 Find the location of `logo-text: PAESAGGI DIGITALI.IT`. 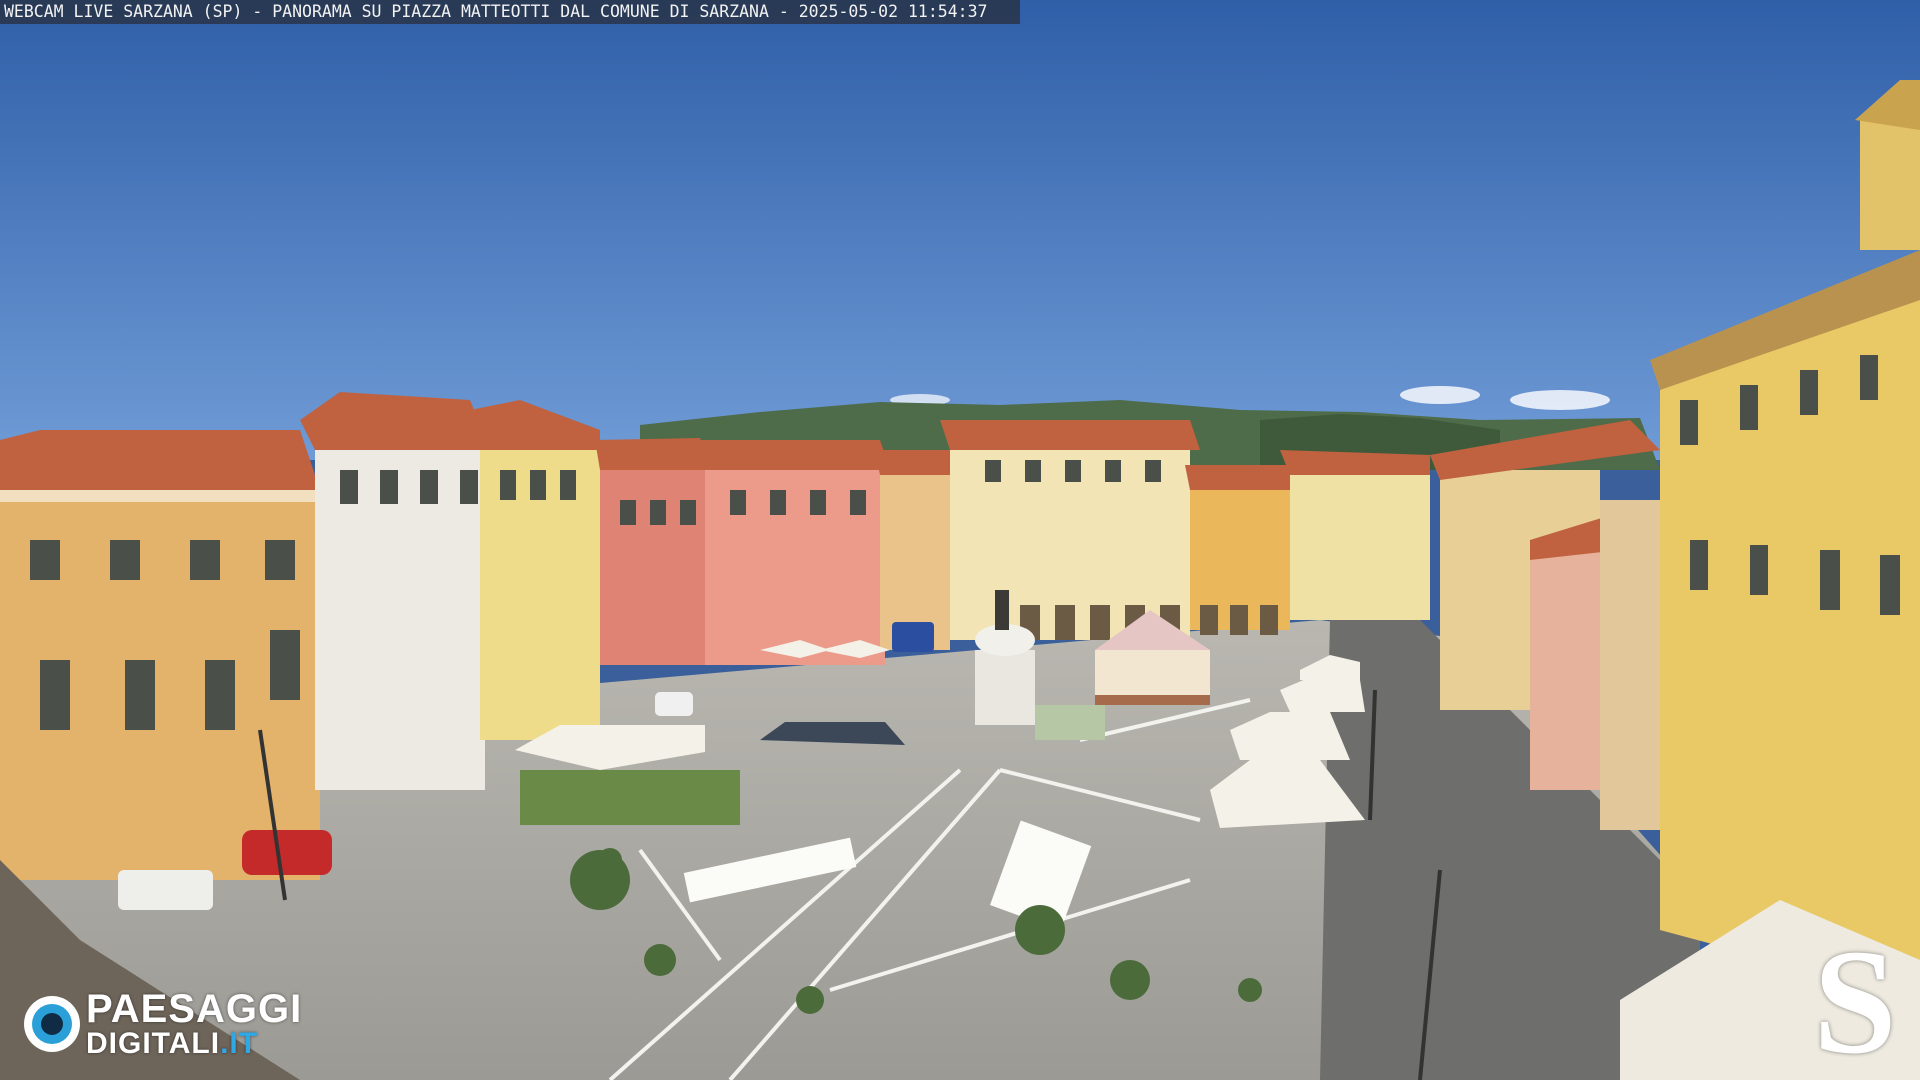

logo-text: PAESAGGI DIGITALI.IT is located at coordinates (194, 1024).